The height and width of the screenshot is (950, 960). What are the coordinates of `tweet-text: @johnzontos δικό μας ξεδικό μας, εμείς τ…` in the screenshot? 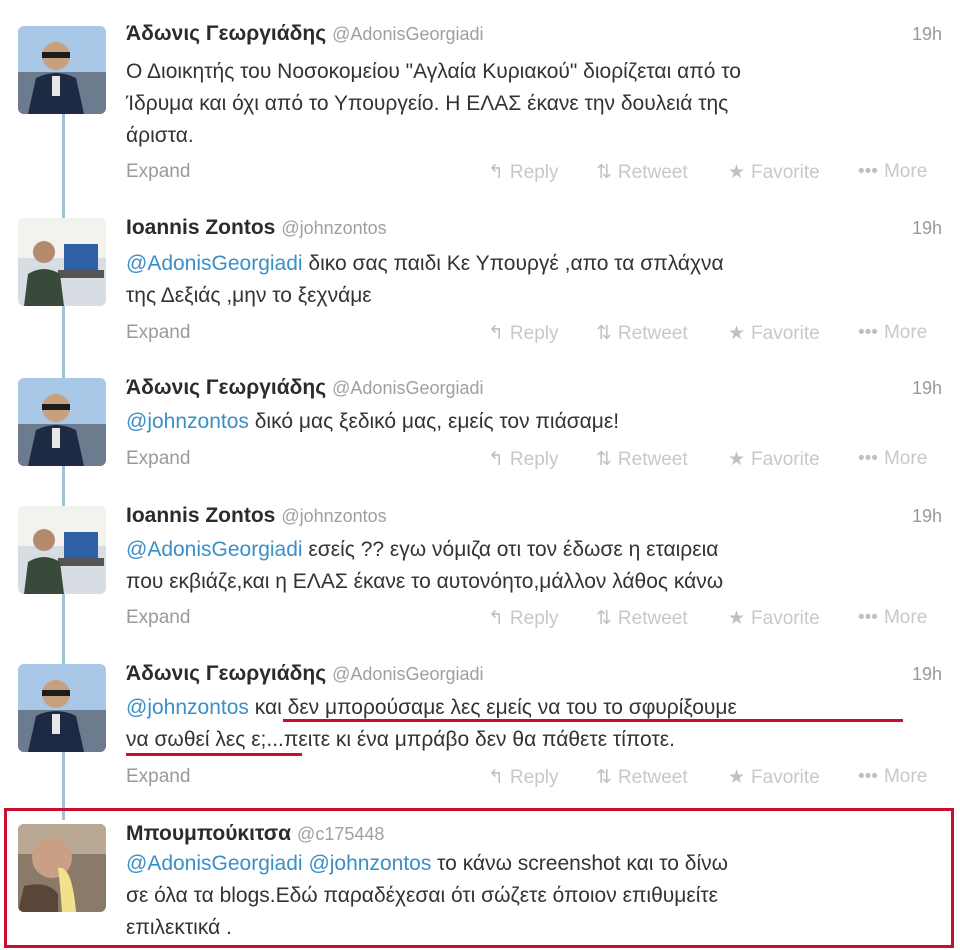 It's located at (526, 422).